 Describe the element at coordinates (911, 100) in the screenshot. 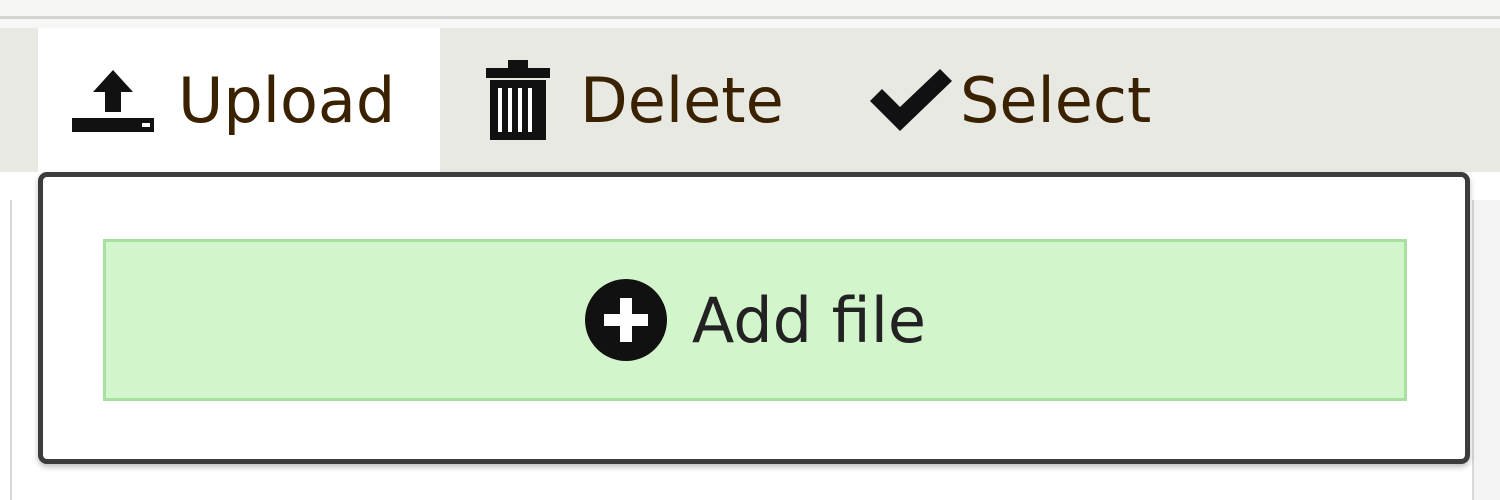

I see `checkmark-icon` at that location.